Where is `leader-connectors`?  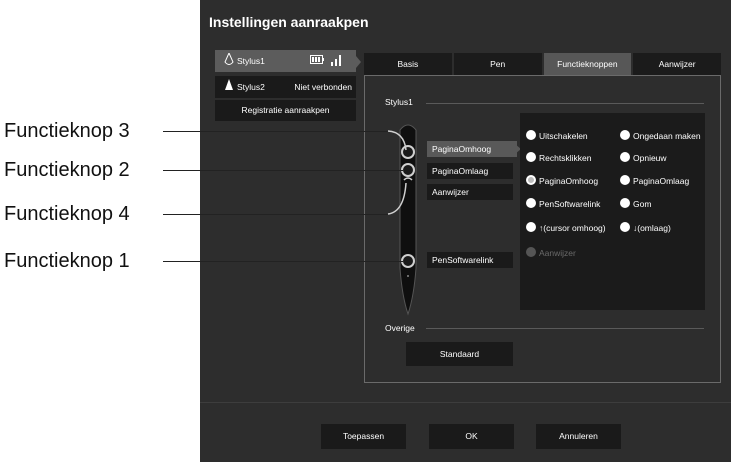 leader-connectors is located at coordinates (397, 172).